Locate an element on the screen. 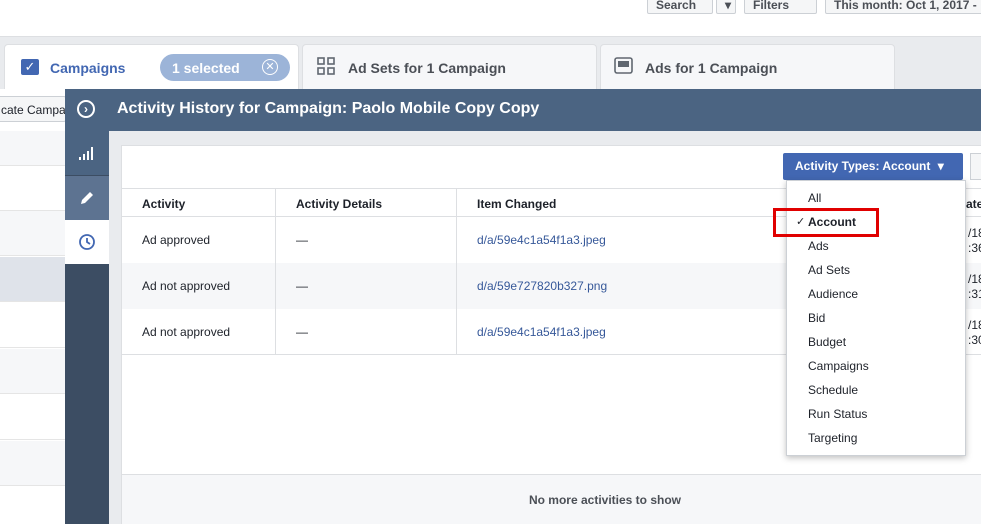  sidebar-item-insights is located at coordinates (87, 153).